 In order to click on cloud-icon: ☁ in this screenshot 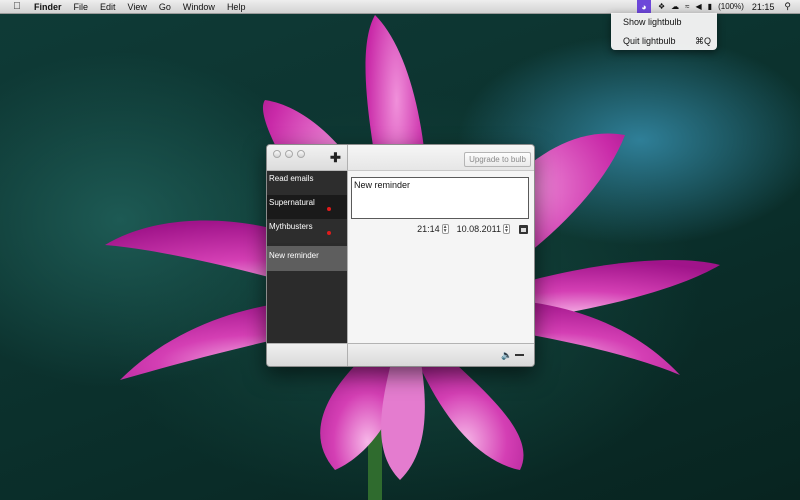, I will do `click(675, 6)`.